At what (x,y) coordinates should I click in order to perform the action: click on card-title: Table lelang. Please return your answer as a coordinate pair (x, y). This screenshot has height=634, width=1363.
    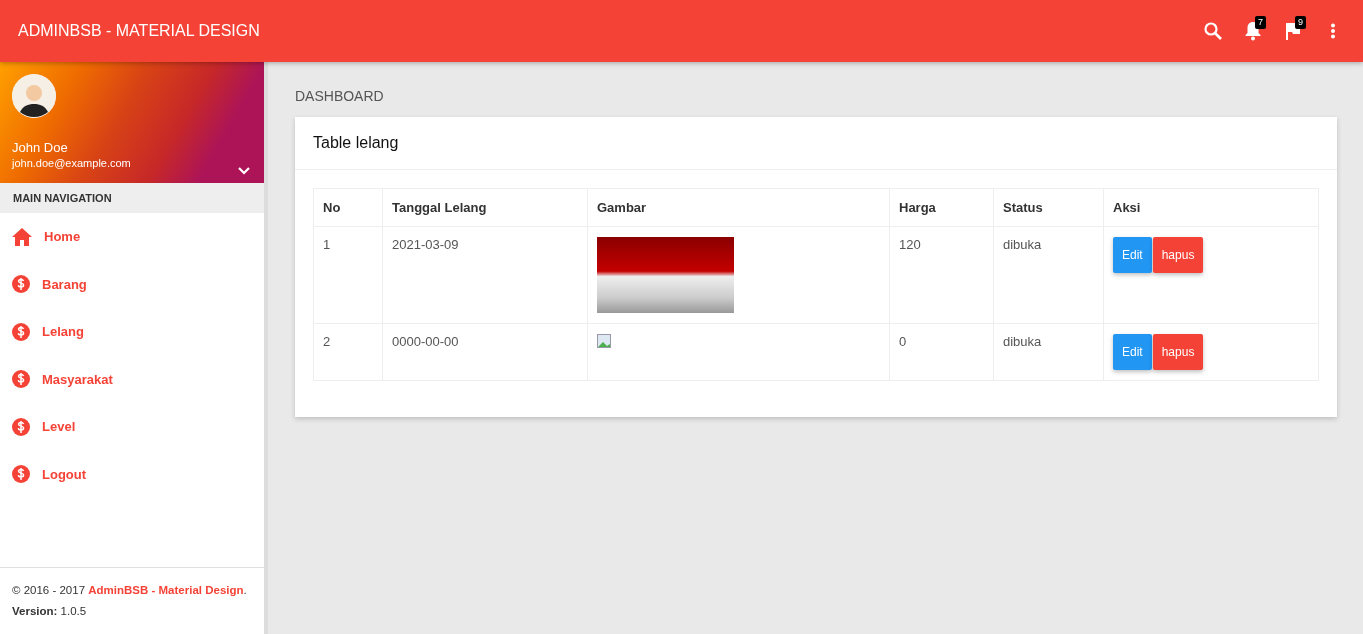
    Looking at the image, I should click on (816, 143).